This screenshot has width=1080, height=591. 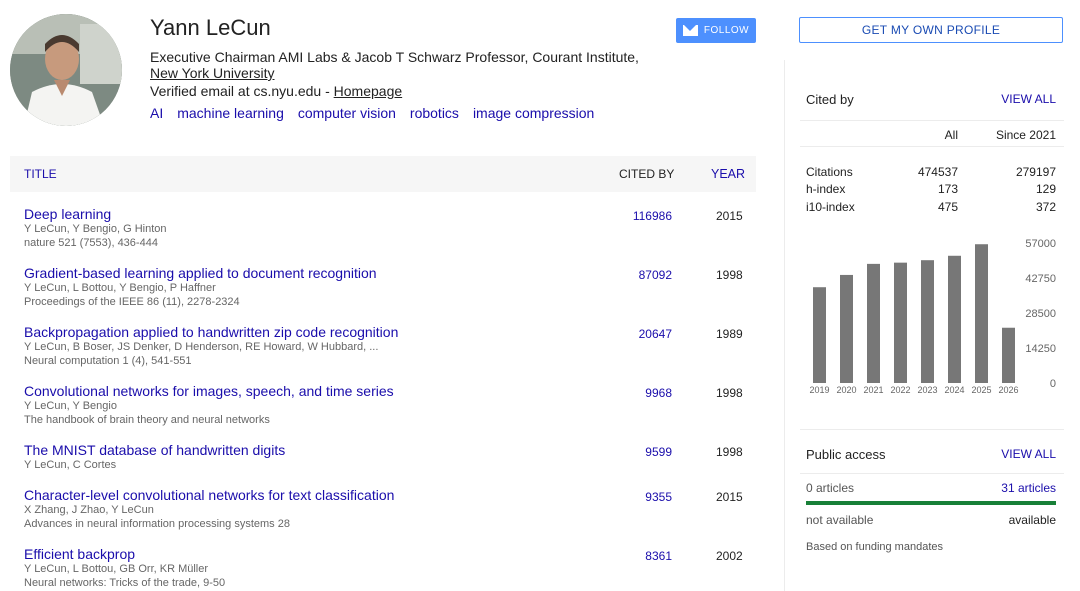 What do you see at coordinates (830, 488) in the screenshot?
I see `pa-not-available-count: 0 articles` at bounding box center [830, 488].